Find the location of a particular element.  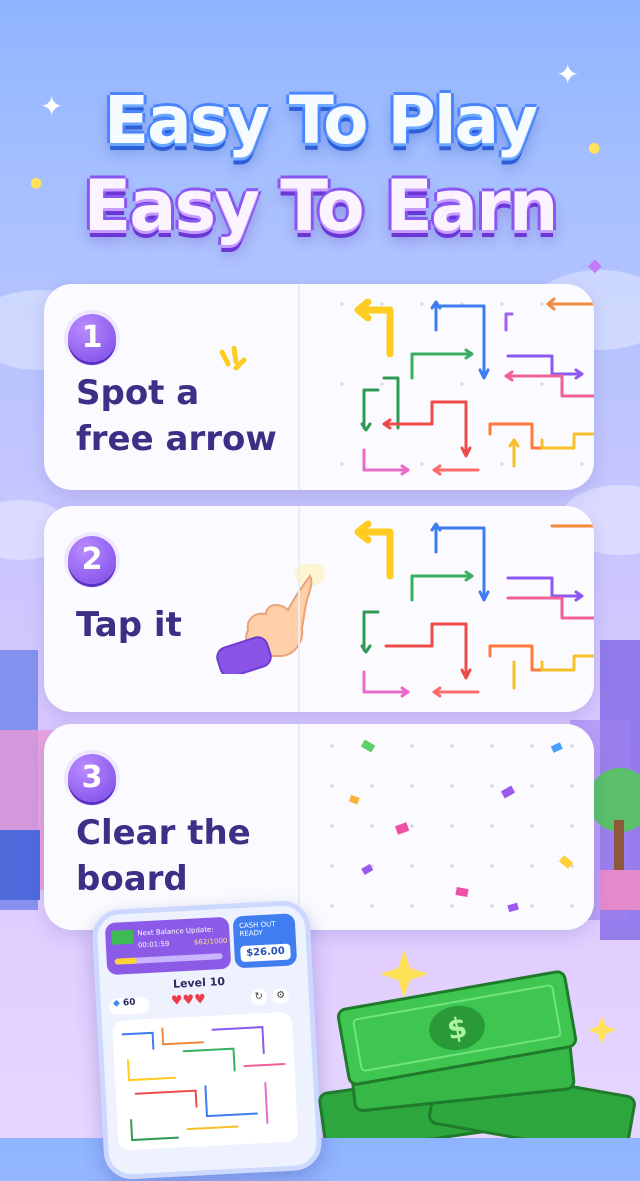

cashout-button: CASH OUT READY $26.00 is located at coordinates (265, 941).